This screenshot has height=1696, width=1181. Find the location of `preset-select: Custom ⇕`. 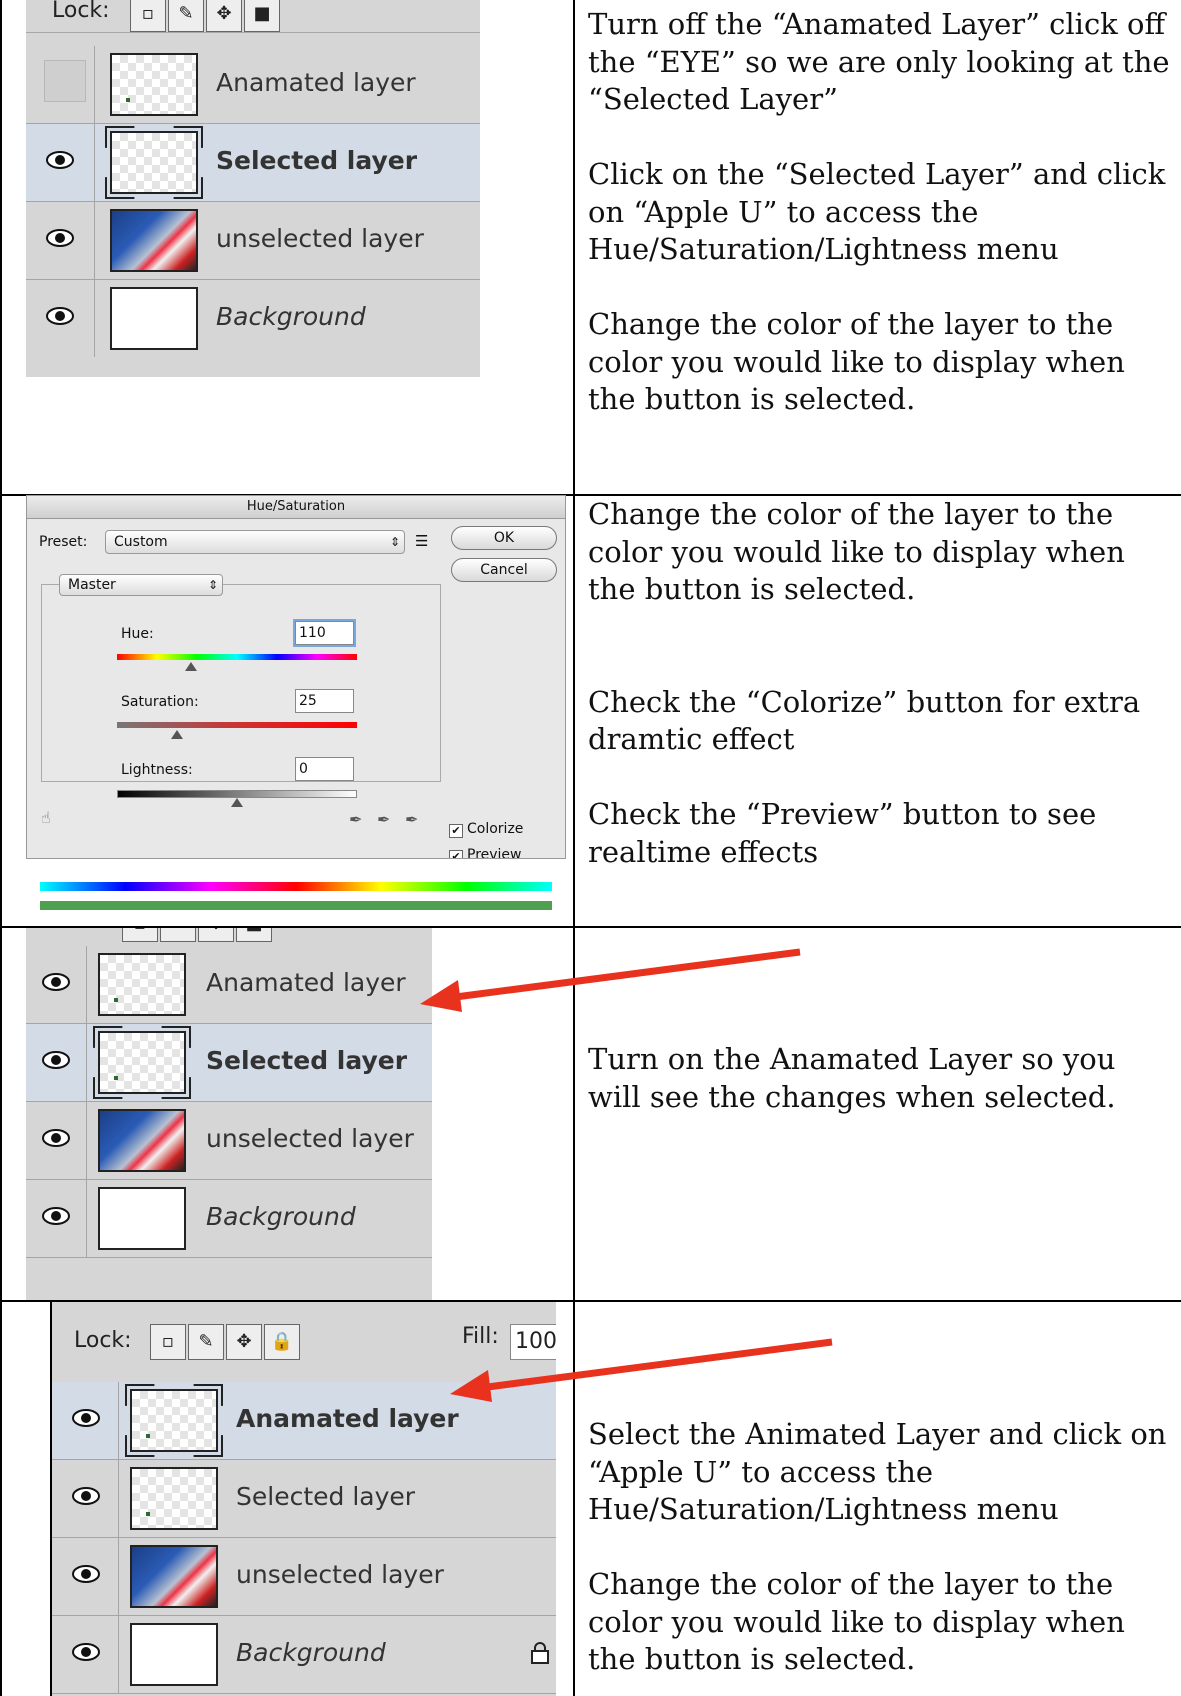

preset-select: Custom ⇕ is located at coordinates (255, 542).